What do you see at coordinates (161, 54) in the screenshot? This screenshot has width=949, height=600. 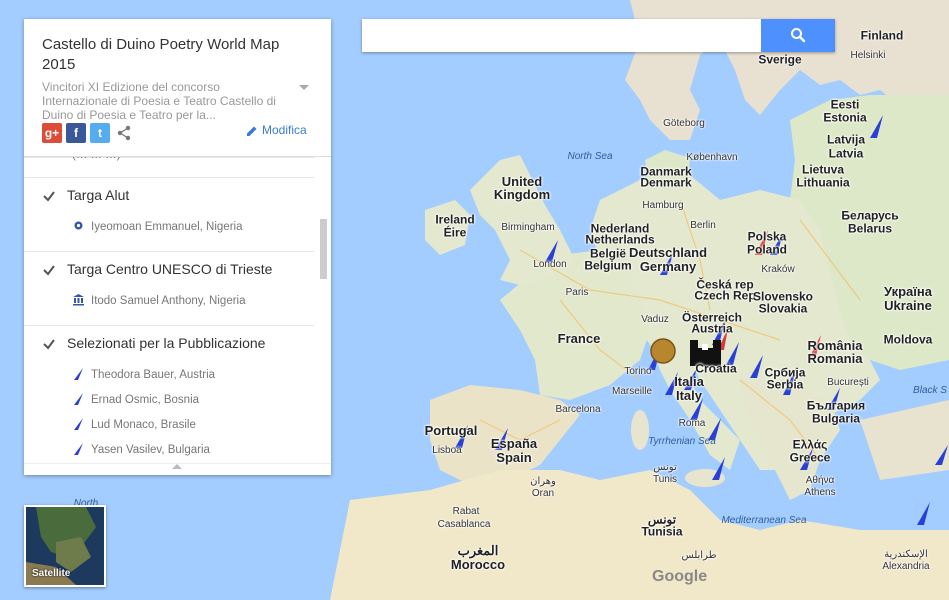 I see `map-title: Castello di Duino Poetry World Map 2015` at bounding box center [161, 54].